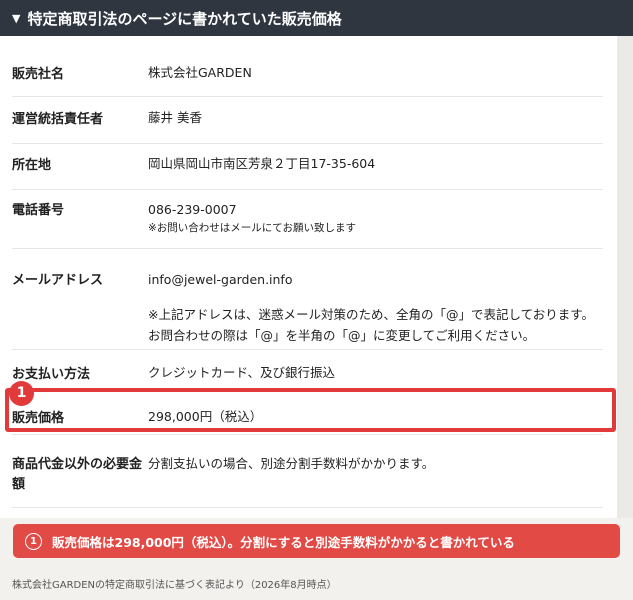 The image size is (633, 600). What do you see at coordinates (307, 120) in the screenshot?
I see `table-row: 運営統括責任者 藤井 美香` at bounding box center [307, 120].